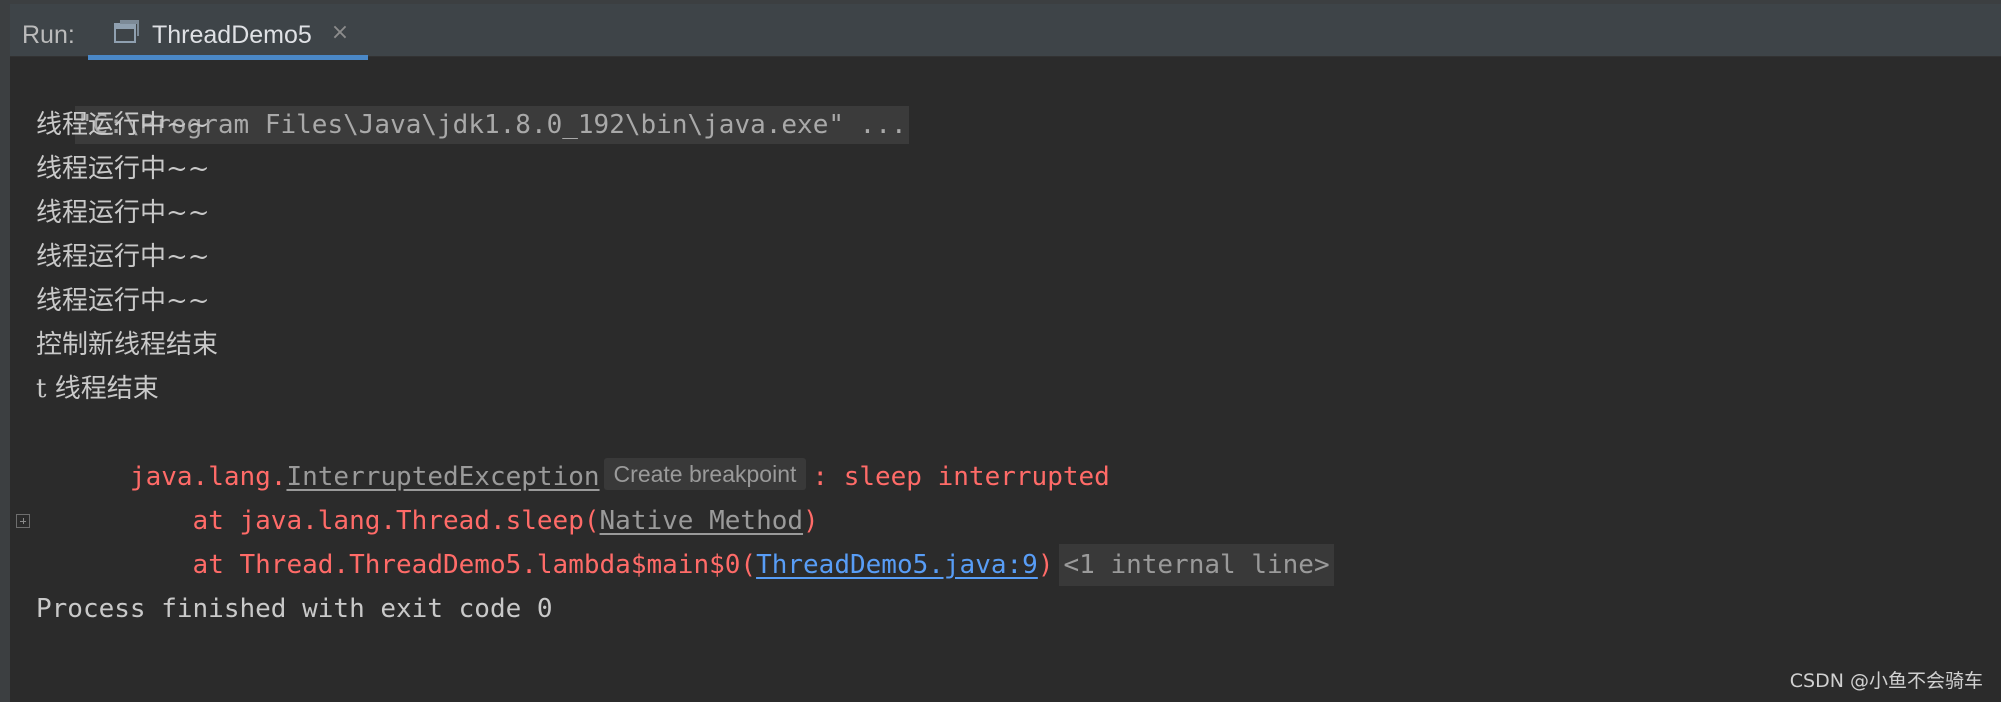 Image resolution: width=2001 pixels, height=702 pixels. What do you see at coordinates (1045, 565) in the screenshot?
I see `stack-frame-suffix: )` at bounding box center [1045, 565].